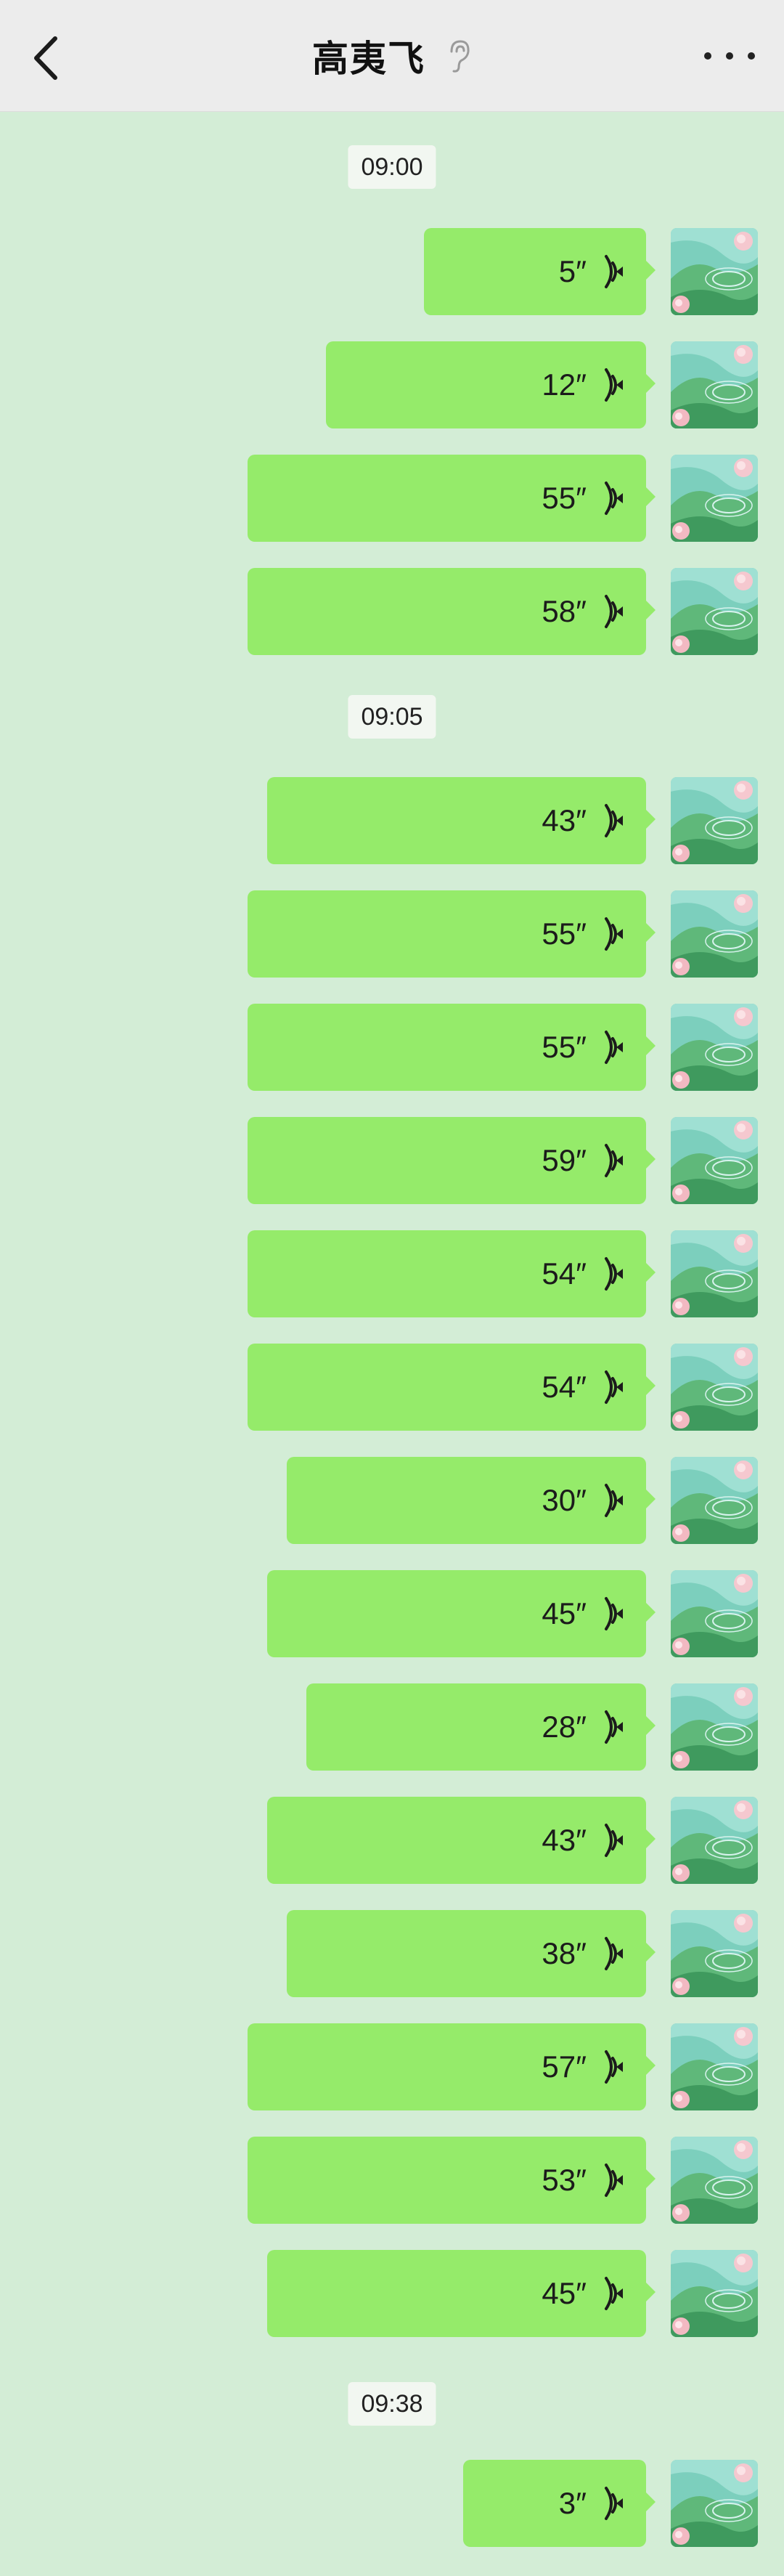 The width and height of the screenshot is (784, 2576). I want to click on more-dots-icon, so click(730, 56).